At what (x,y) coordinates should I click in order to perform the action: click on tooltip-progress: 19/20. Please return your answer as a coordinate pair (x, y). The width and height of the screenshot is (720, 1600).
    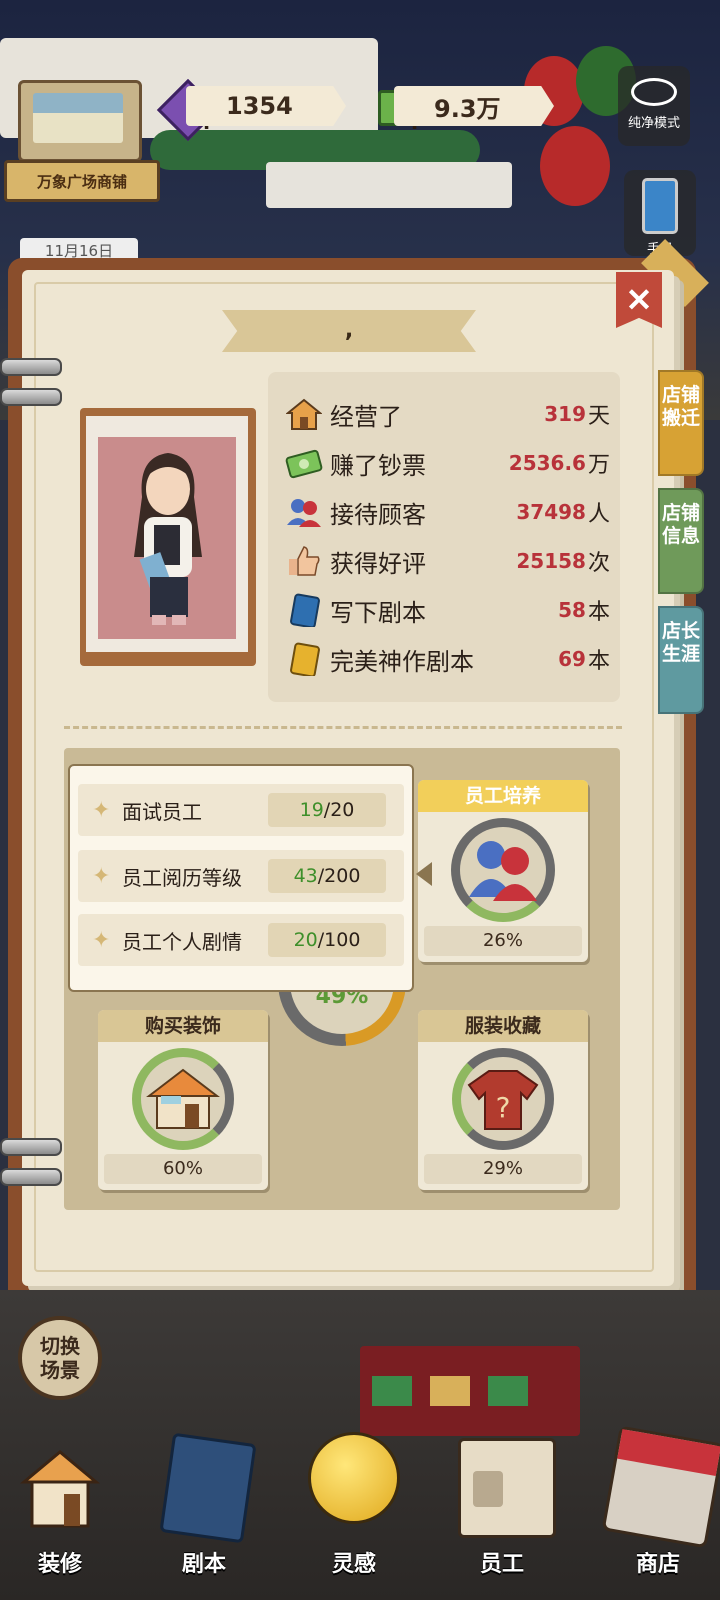
    Looking at the image, I should click on (327, 810).